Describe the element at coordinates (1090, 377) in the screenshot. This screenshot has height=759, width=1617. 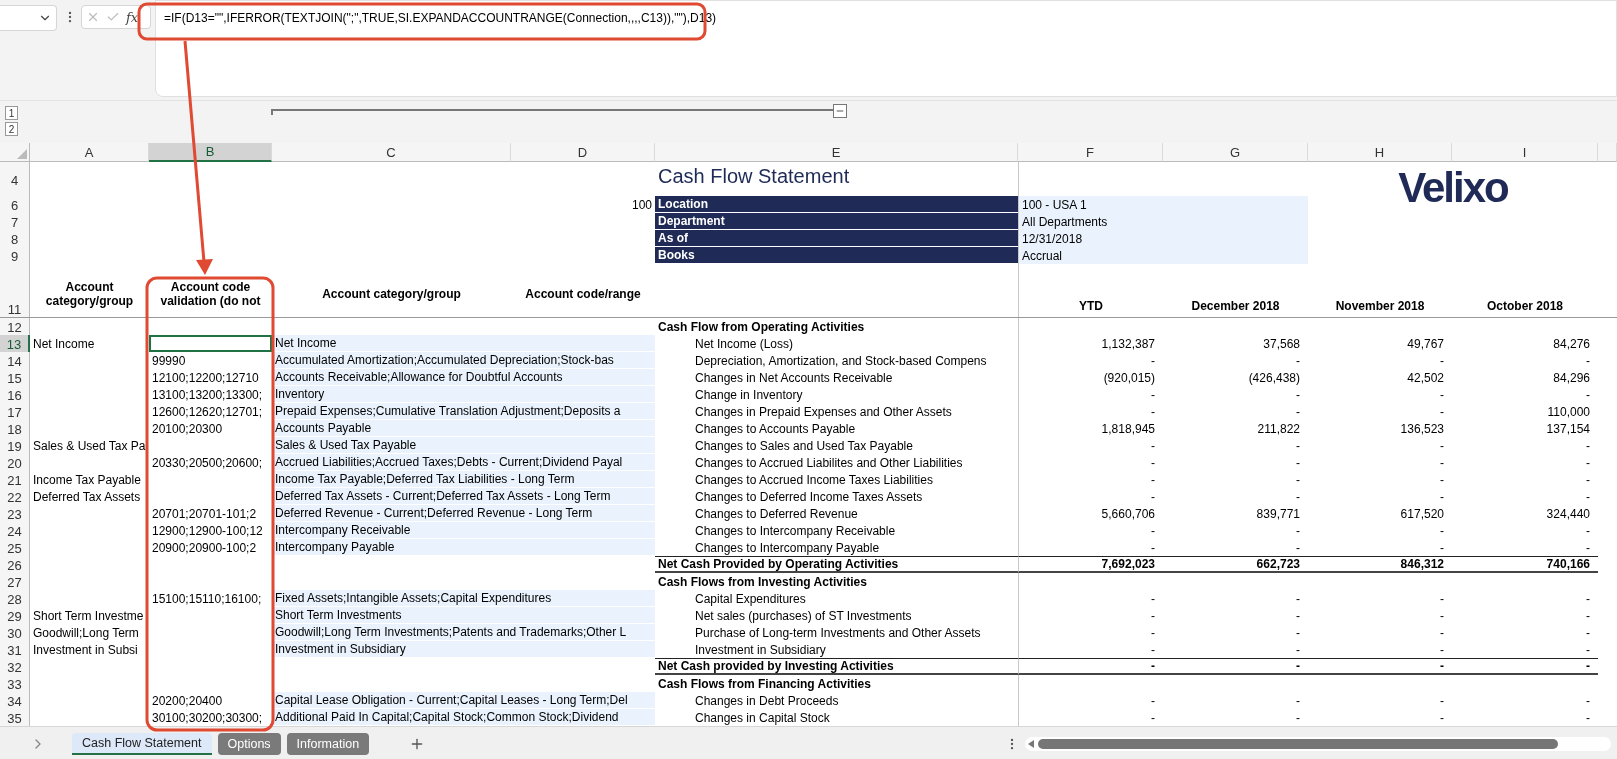
I see `value-cell: (920,015)` at that location.